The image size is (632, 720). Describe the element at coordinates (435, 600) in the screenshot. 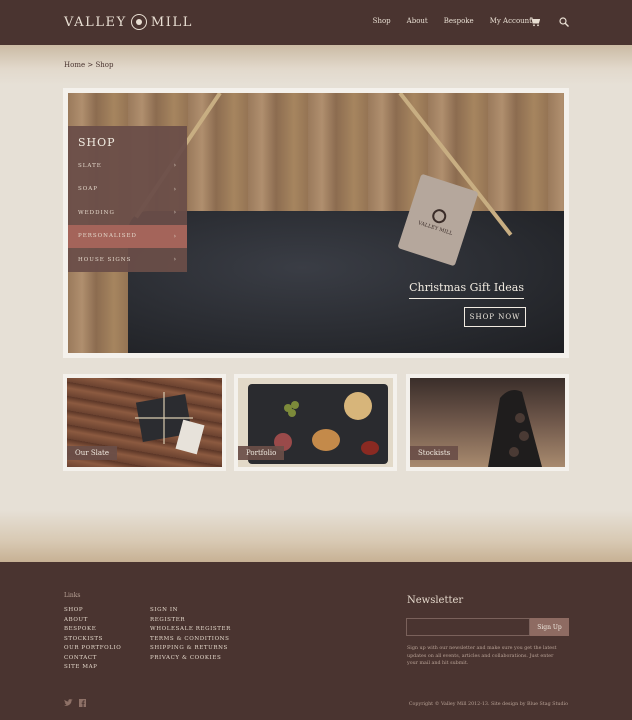

I see `newsletter-title: Newsletter` at that location.